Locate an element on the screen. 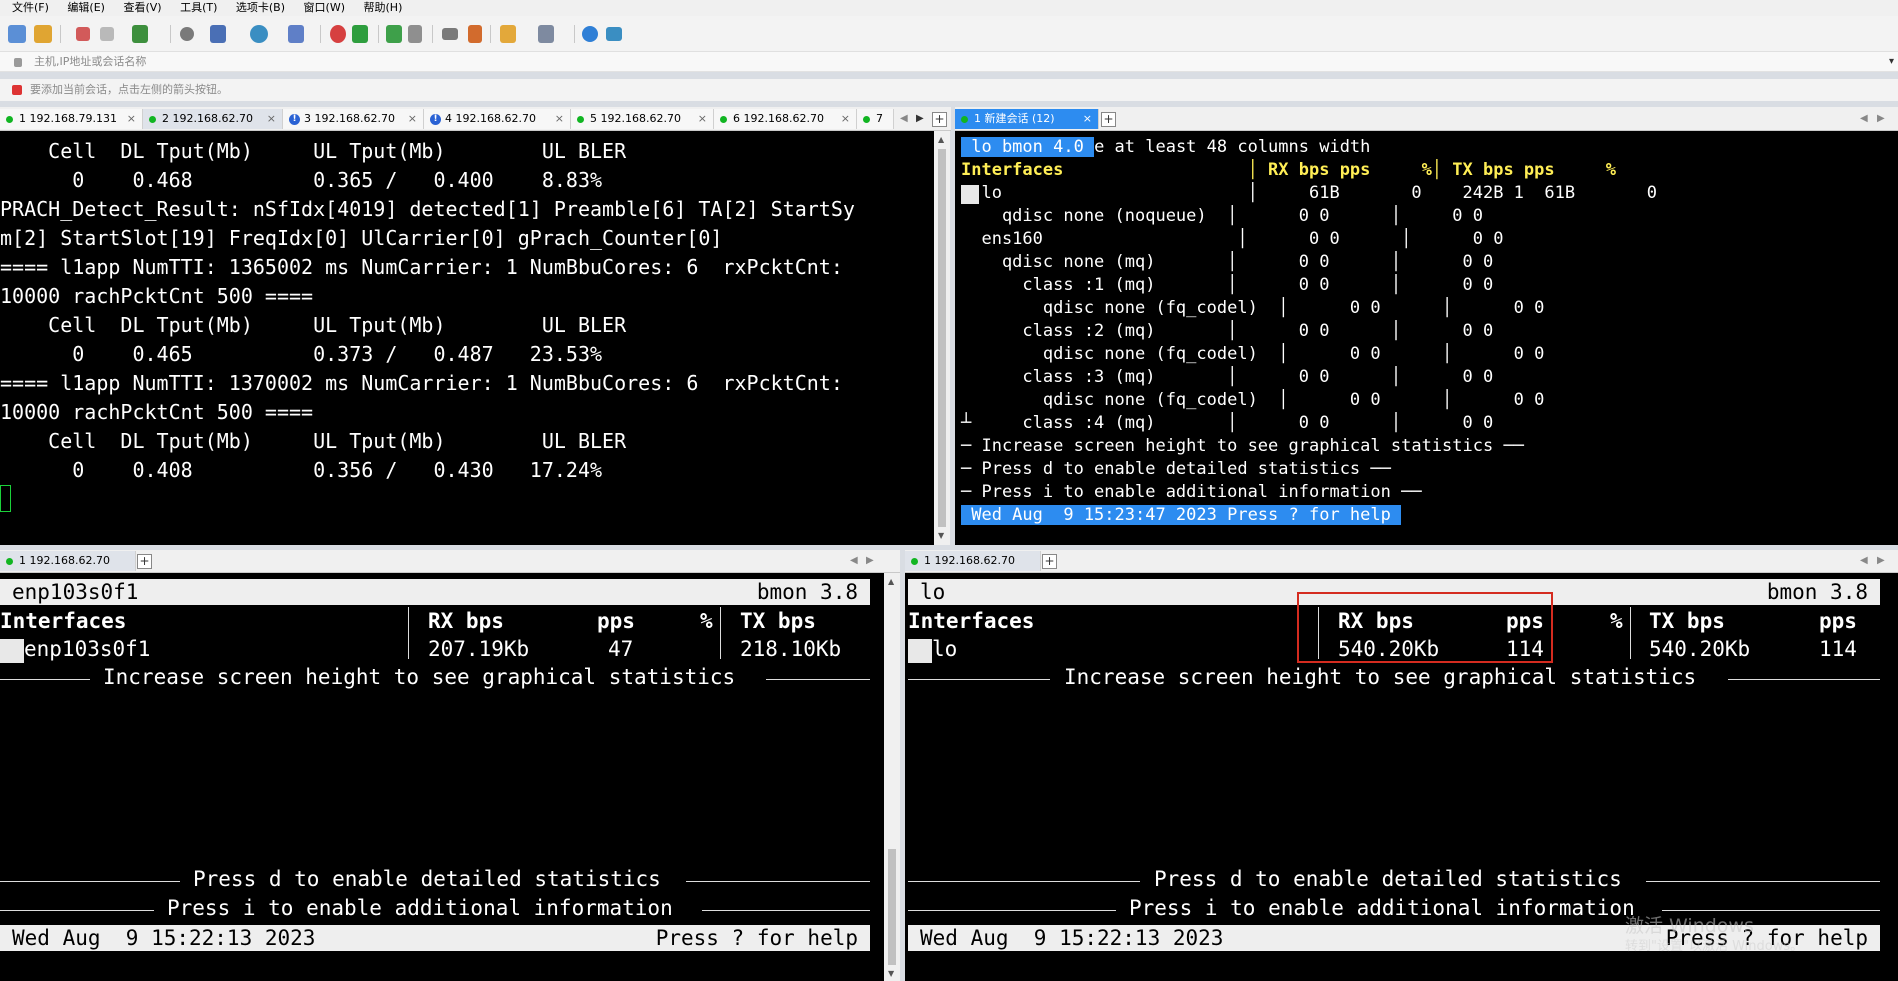 The width and height of the screenshot is (1898, 981). tab-bottom-left: 1 192.168.62.70 is located at coordinates (68, 561).